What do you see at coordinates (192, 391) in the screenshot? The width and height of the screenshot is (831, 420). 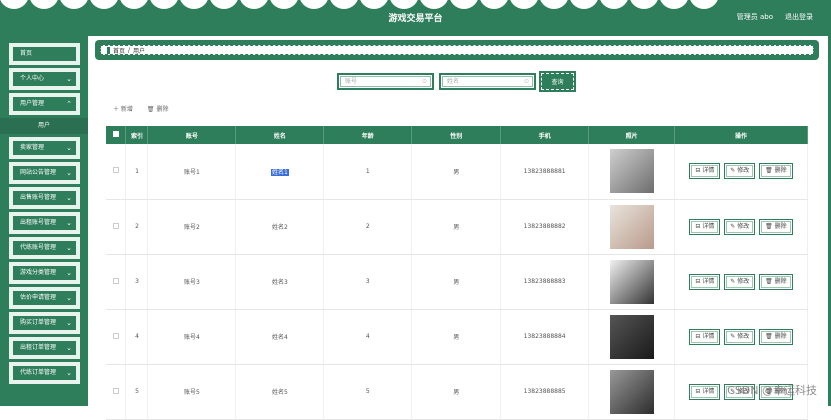 I see `cell-account: 账号5` at bounding box center [192, 391].